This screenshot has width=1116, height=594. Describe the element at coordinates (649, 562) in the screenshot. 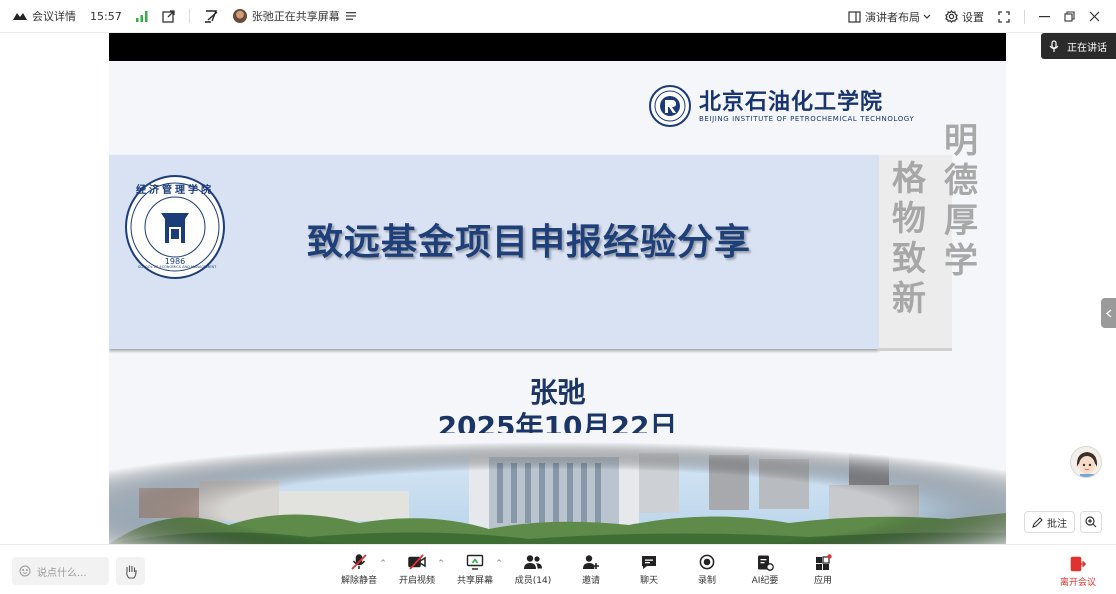

I see `chat-icon` at that location.